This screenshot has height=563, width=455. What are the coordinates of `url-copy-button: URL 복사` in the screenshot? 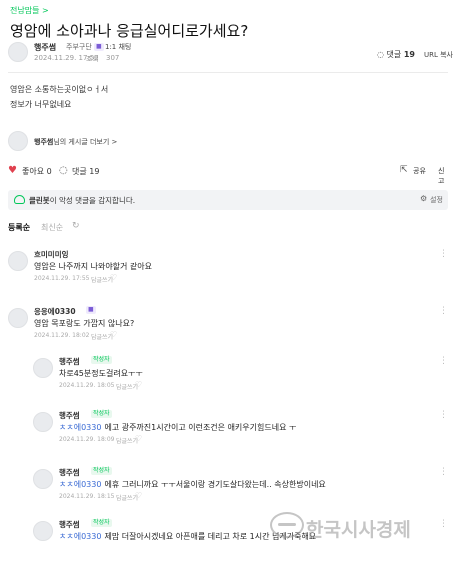 It's located at (438, 55).